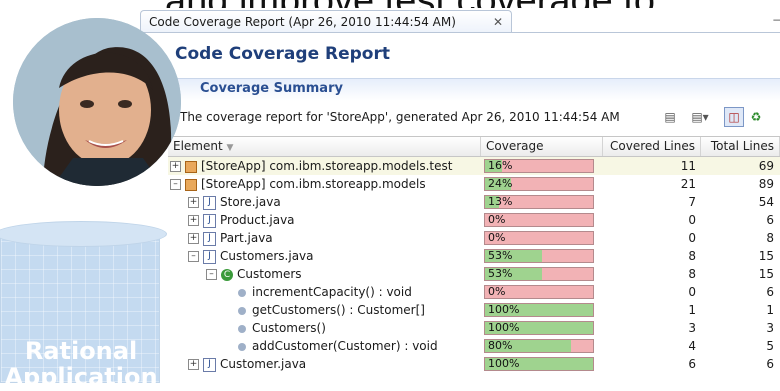 The height and width of the screenshot is (391, 780). I want to click on table-row: + J Part.java 0% 0 8, so click(474, 238).